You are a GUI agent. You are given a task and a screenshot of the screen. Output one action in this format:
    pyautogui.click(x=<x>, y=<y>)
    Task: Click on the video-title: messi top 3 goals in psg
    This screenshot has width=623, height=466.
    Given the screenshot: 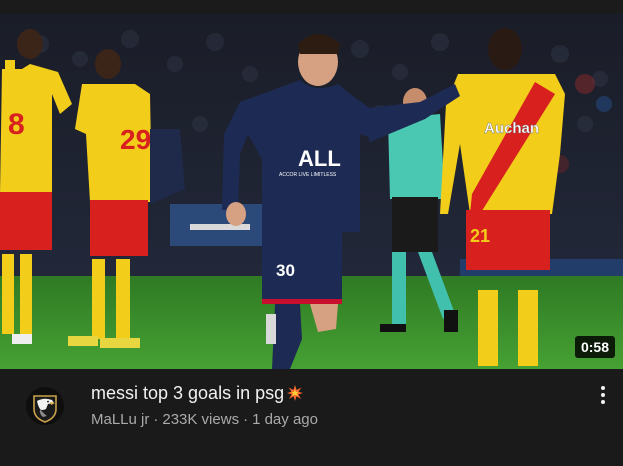 What is the action you would take?
    pyautogui.click(x=327, y=394)
    